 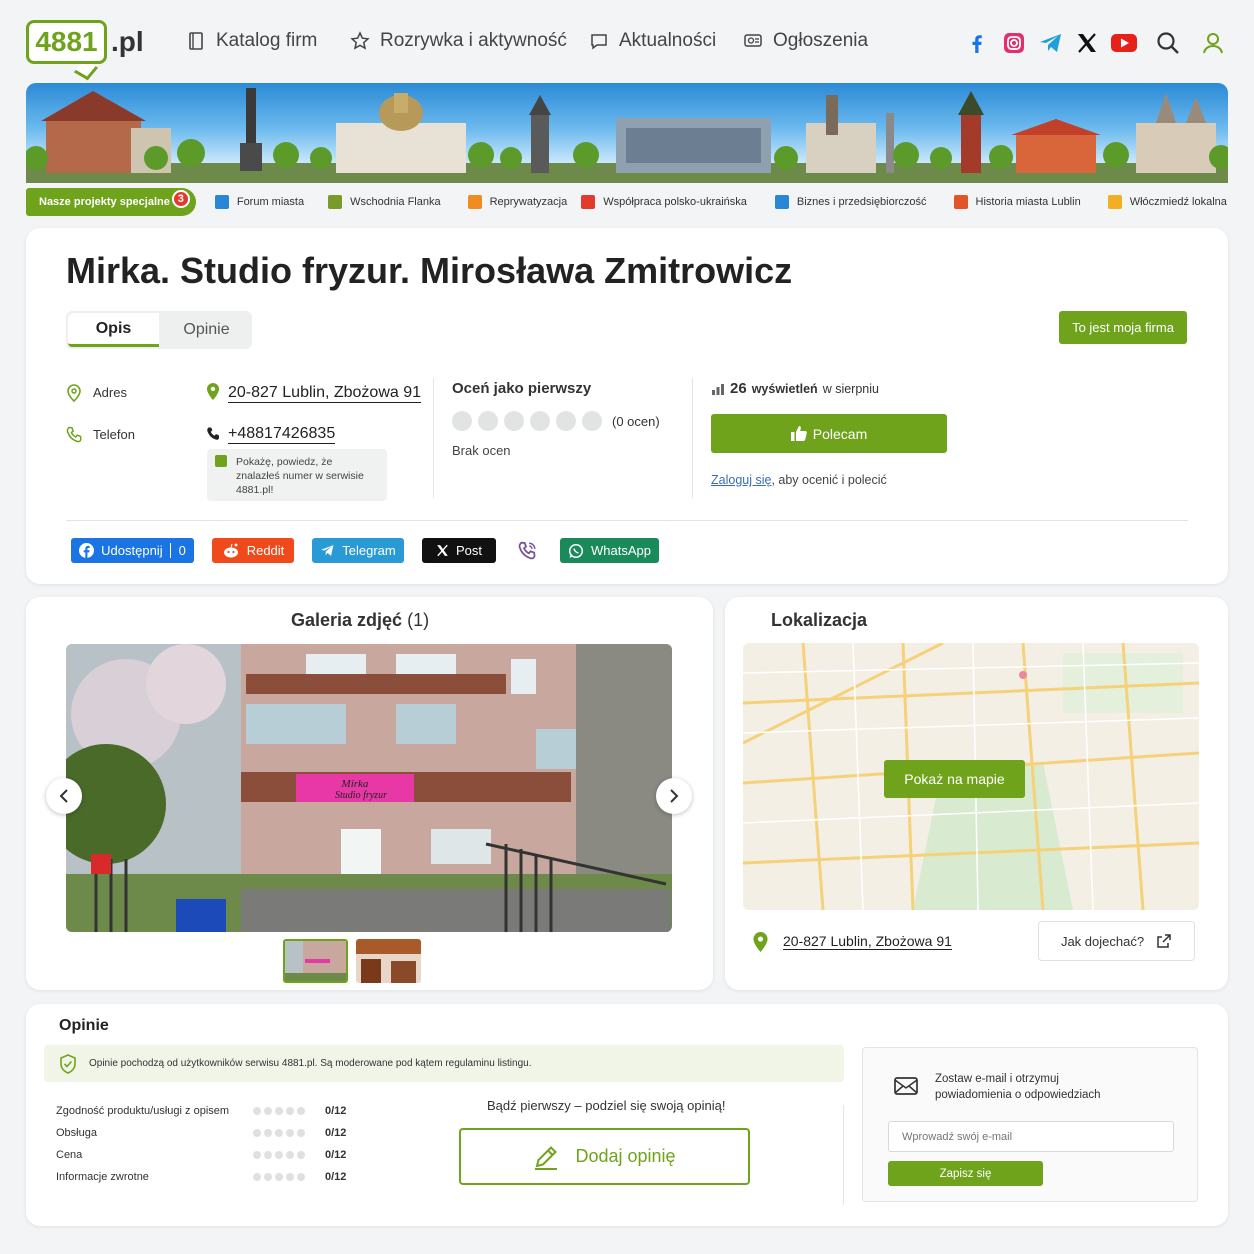 What do you see at coordinates (1051, 43) in the screenshot?
I see `telegram-icon` at bounding box center [1051, 43].